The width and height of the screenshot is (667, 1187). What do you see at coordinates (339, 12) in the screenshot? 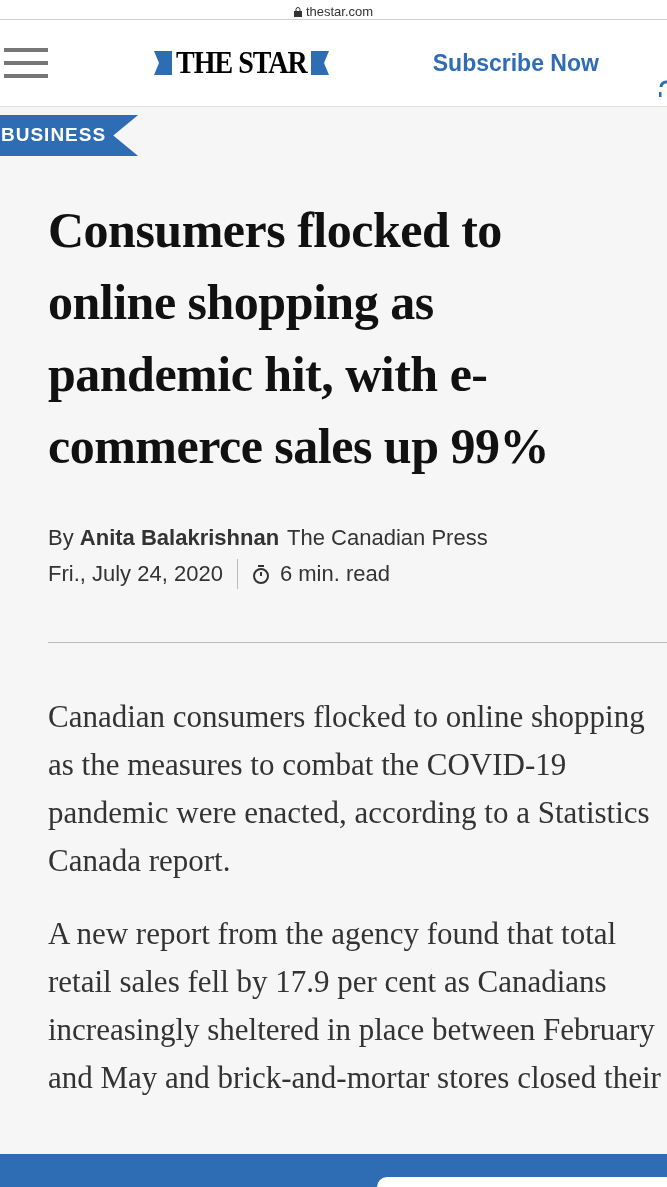
I see `url-text: thestar.com` at bounding box center [339, 12].